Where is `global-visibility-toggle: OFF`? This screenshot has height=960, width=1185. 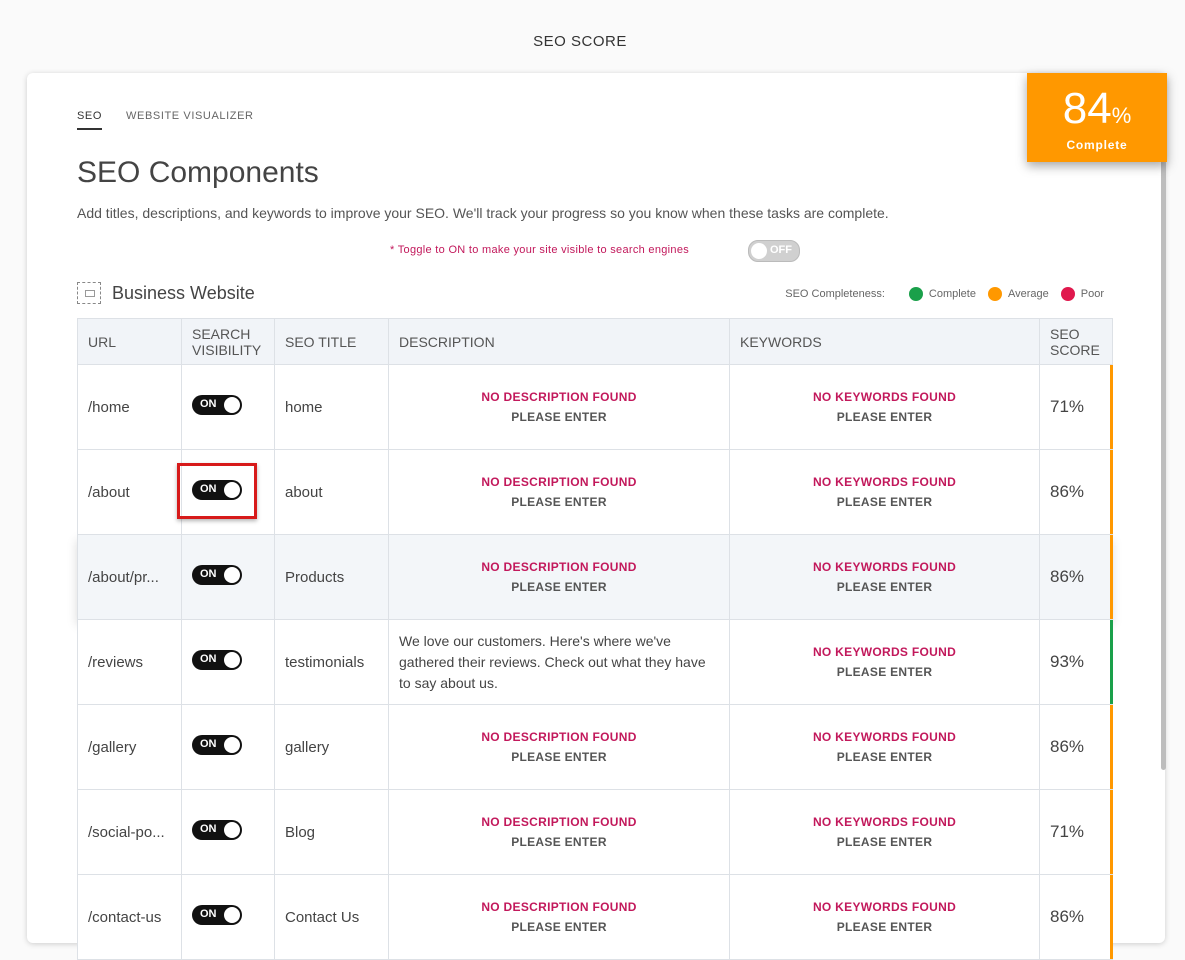
global-visibility-toggle: OFF is located at coordinates (774, 251).